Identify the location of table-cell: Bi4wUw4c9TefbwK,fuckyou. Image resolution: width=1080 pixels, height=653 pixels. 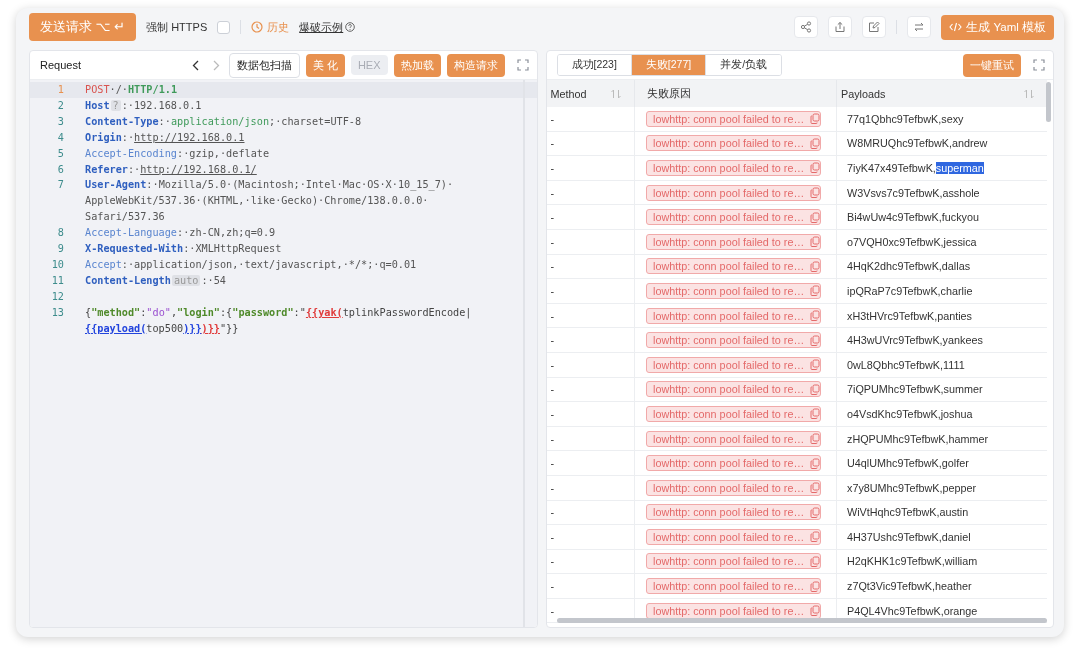
(941, 217).